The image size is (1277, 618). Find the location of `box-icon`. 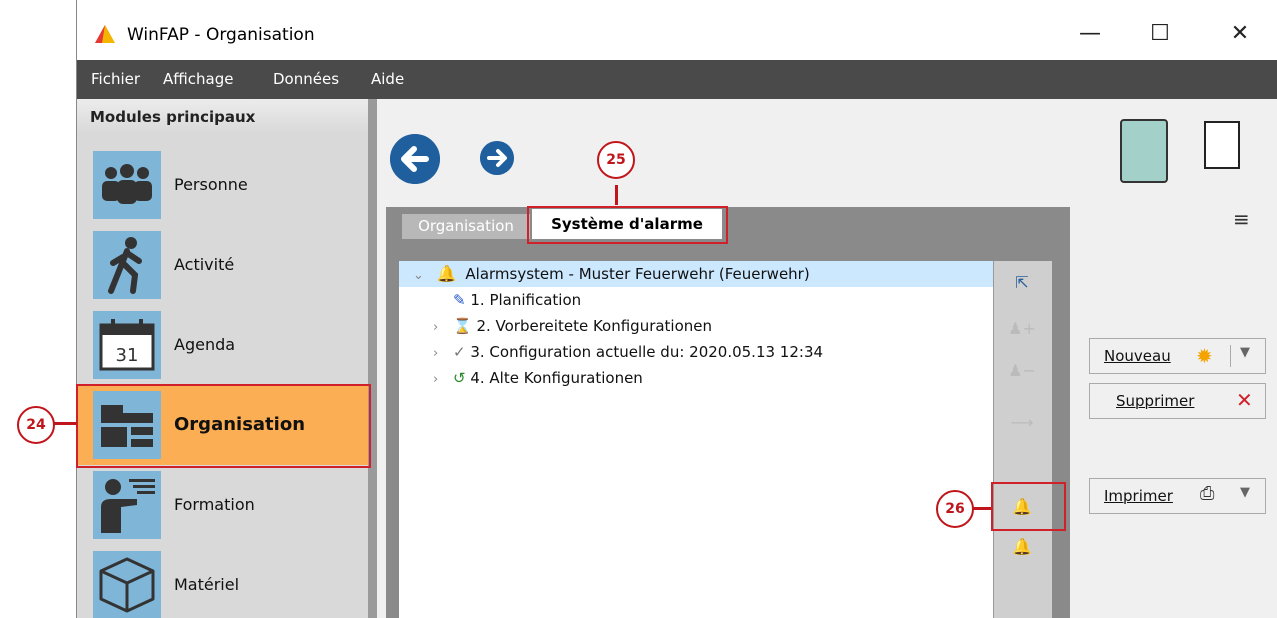

box-icon is located at coordinates (127, 584).